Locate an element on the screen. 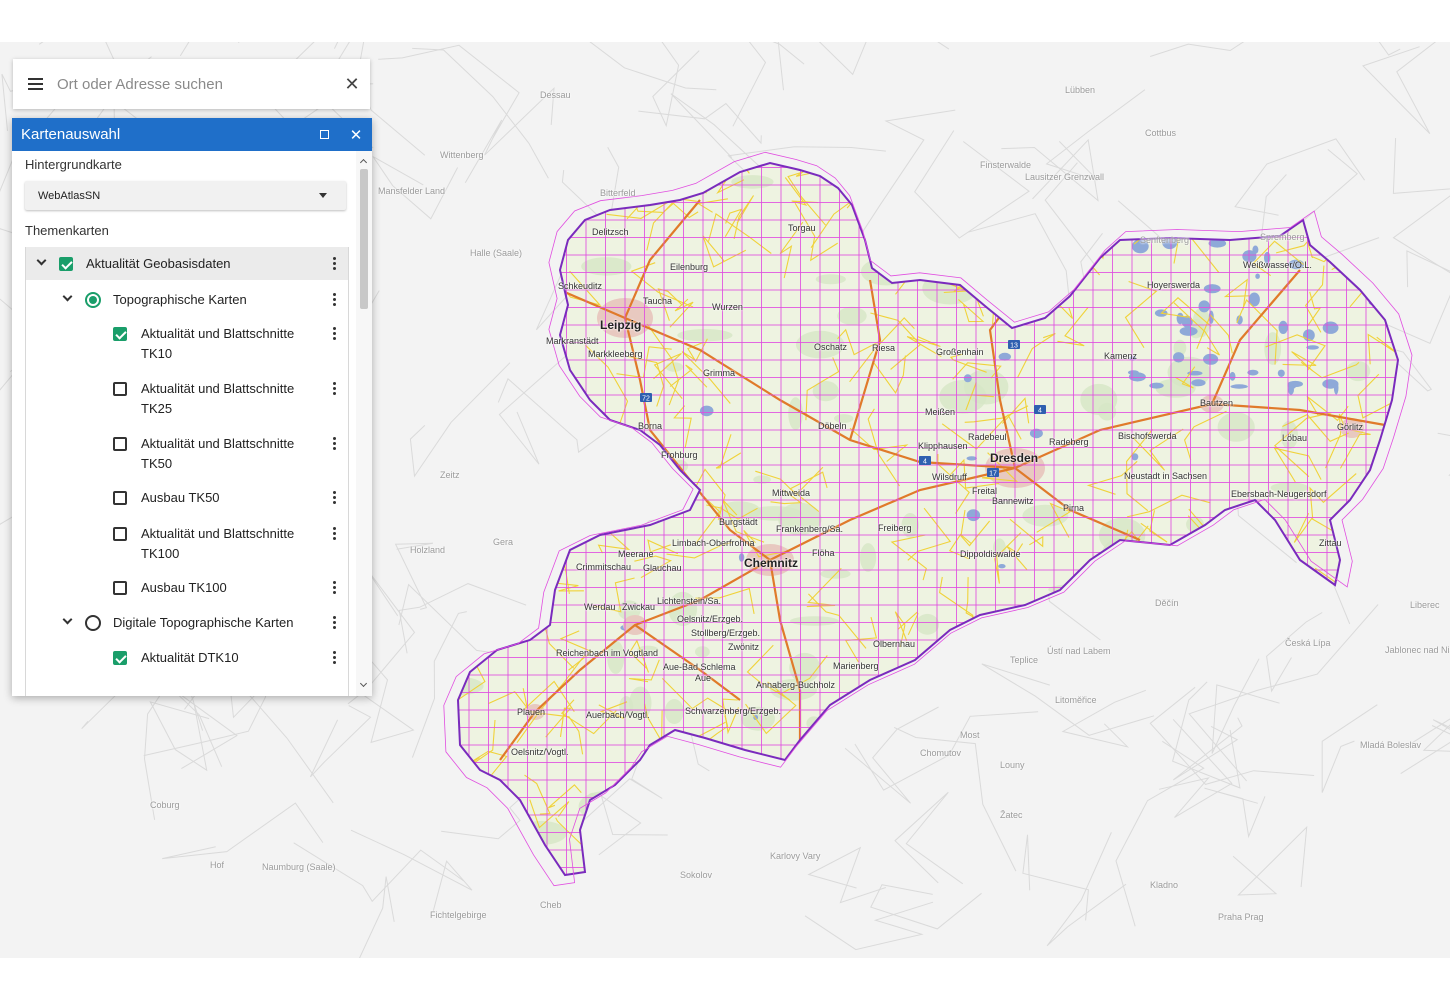 This screenshot has width=1450, height=1000. tree-item: Aktualität und Blattschnitte TK50 is located at coordinates (187, 454).